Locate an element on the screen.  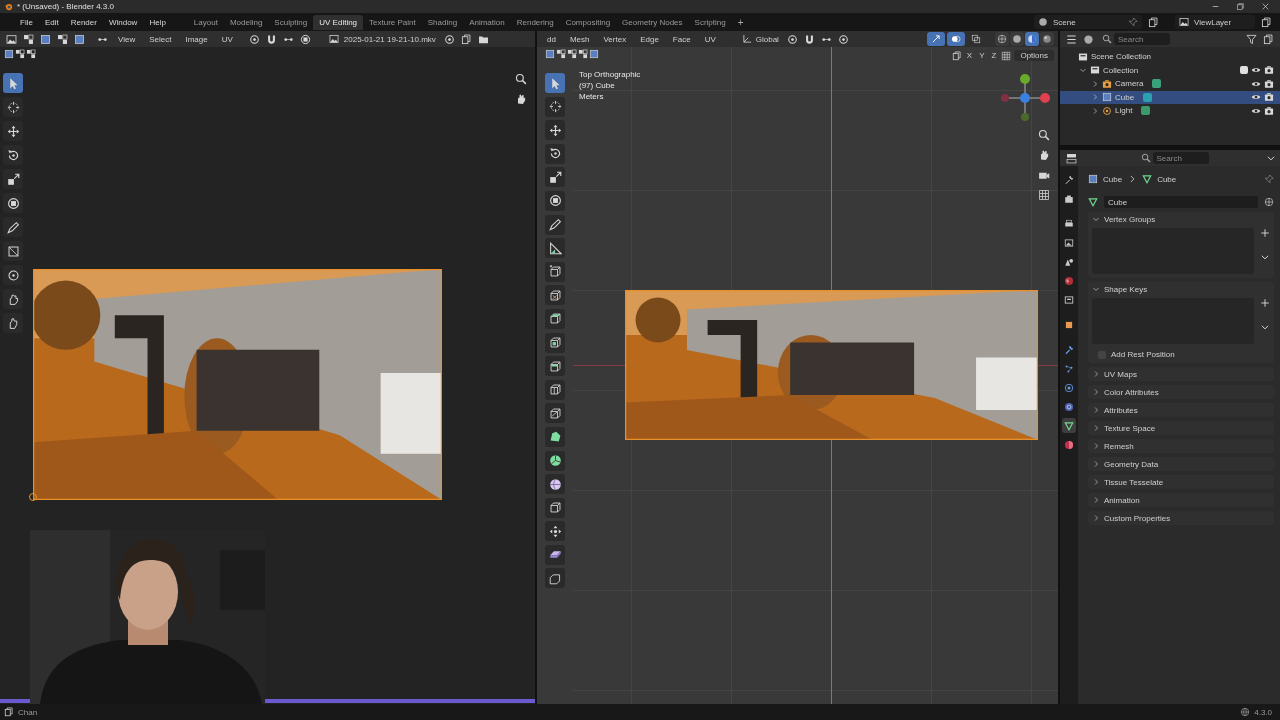
axis-toggle: Y is located at coordinates (982, 55).